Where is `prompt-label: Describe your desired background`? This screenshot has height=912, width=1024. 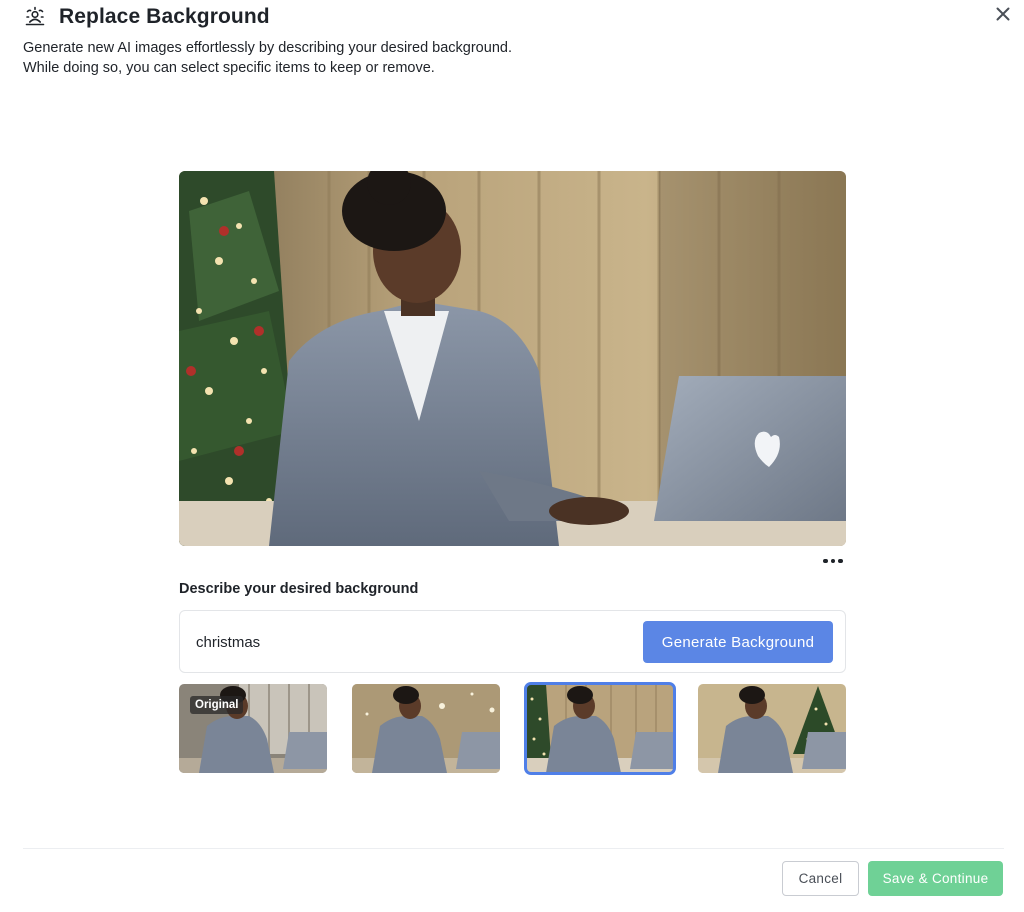 prompt-label: Describe your desired background is located at coordinates (299, 589).